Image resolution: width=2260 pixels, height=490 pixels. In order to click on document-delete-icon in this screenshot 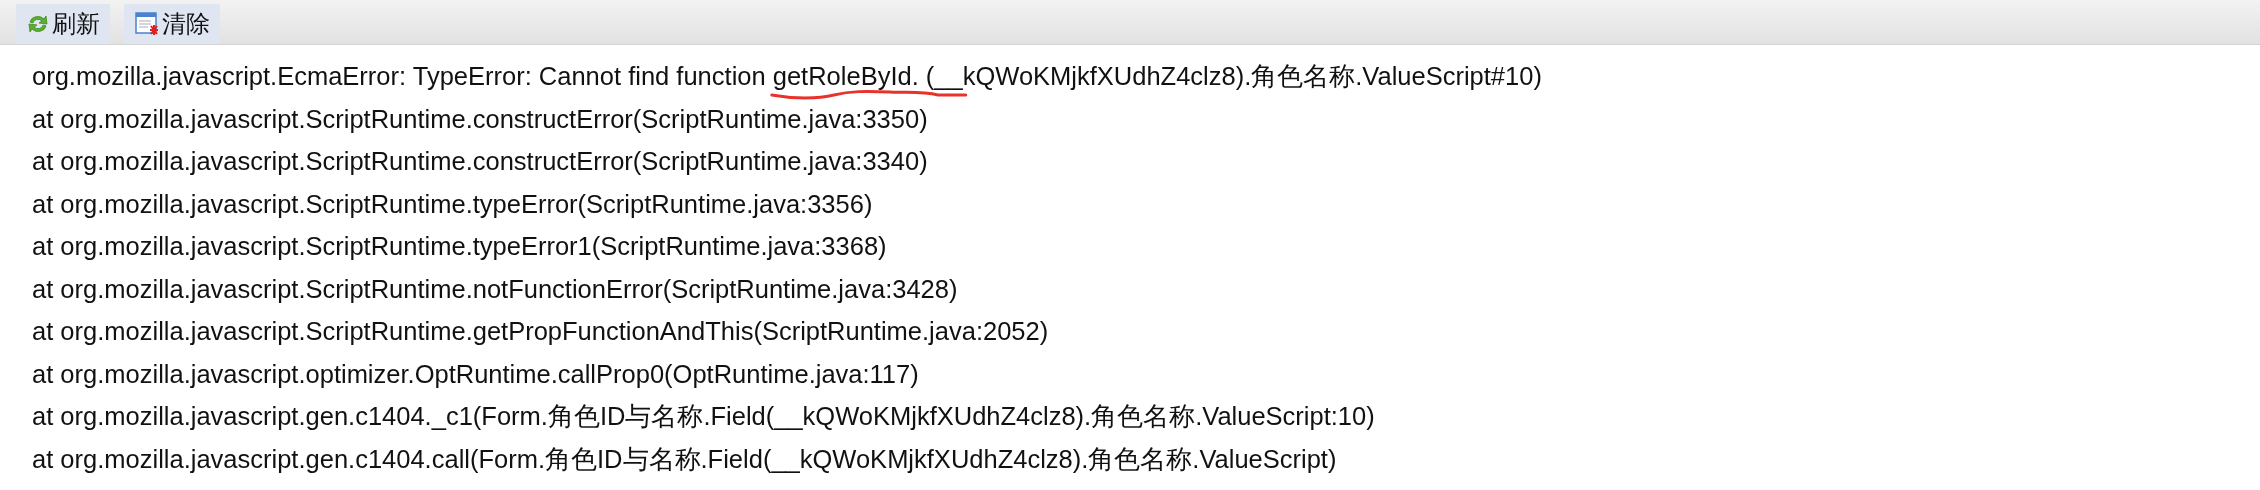, I will do `click(147, 24)`.